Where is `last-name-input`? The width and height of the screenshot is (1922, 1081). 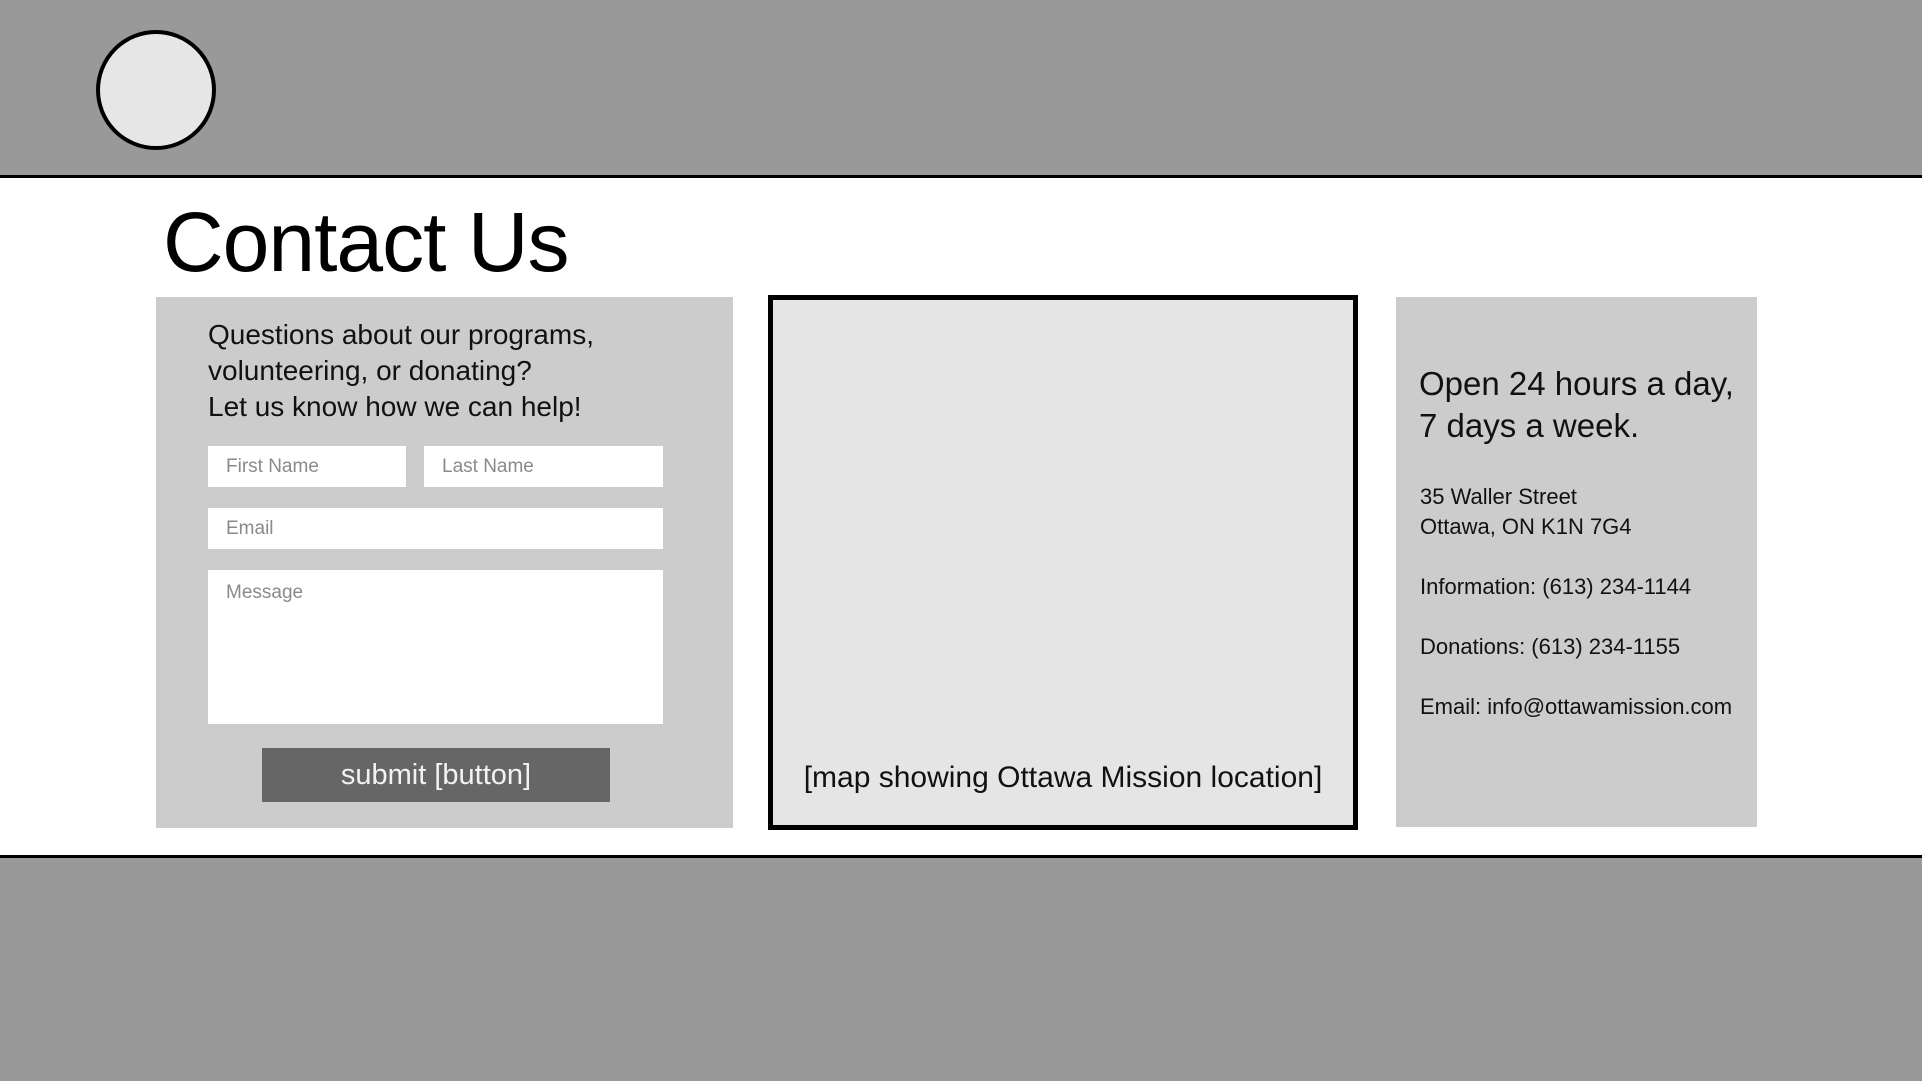 last-name-input is located at coordinates (543, 466).